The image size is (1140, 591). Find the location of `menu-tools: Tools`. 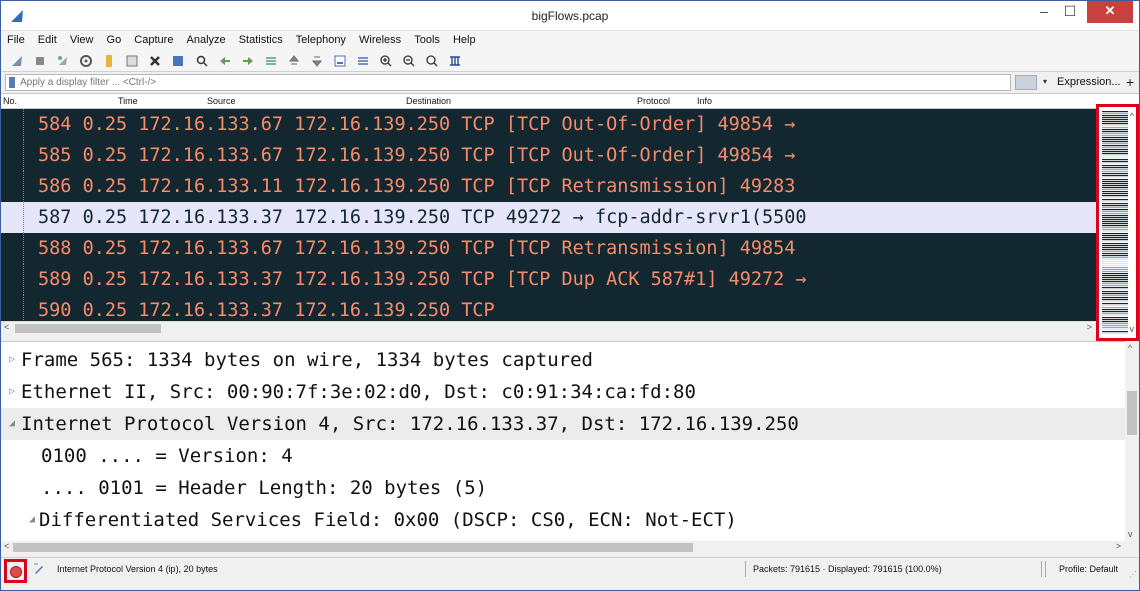

menu-tools: Tools is located at coordinates (426, 38).